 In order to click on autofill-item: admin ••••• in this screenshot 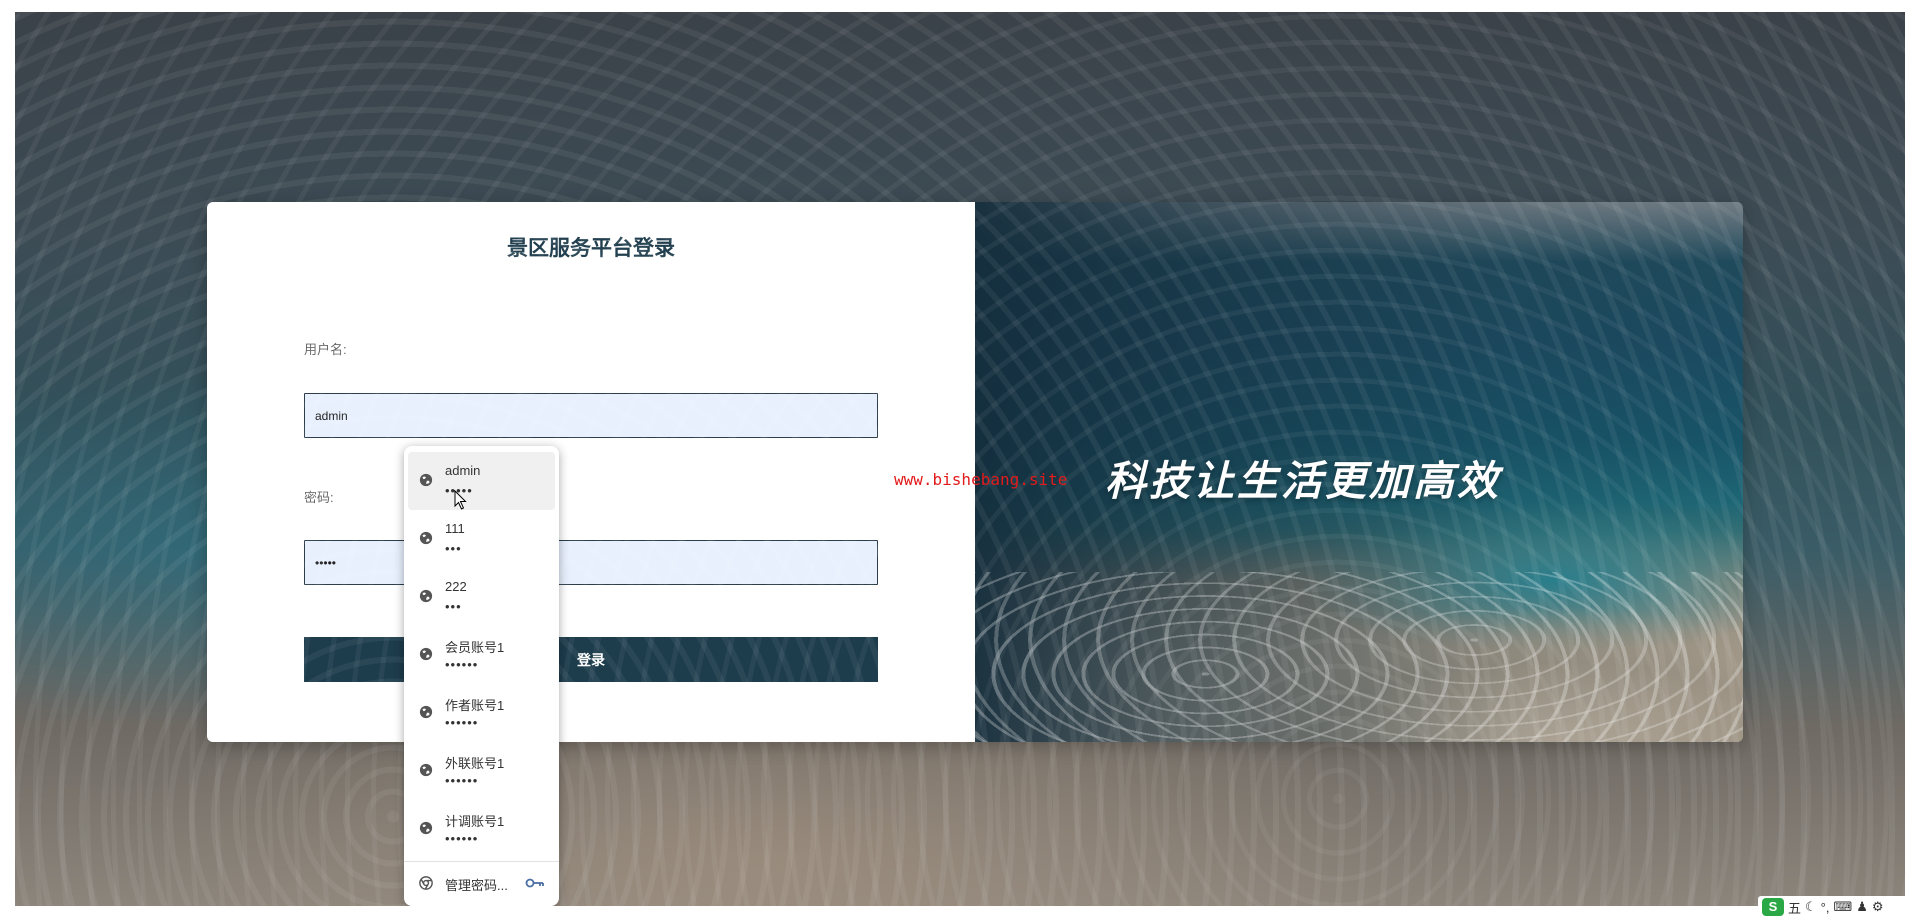, I will do `click(481, 481)`.